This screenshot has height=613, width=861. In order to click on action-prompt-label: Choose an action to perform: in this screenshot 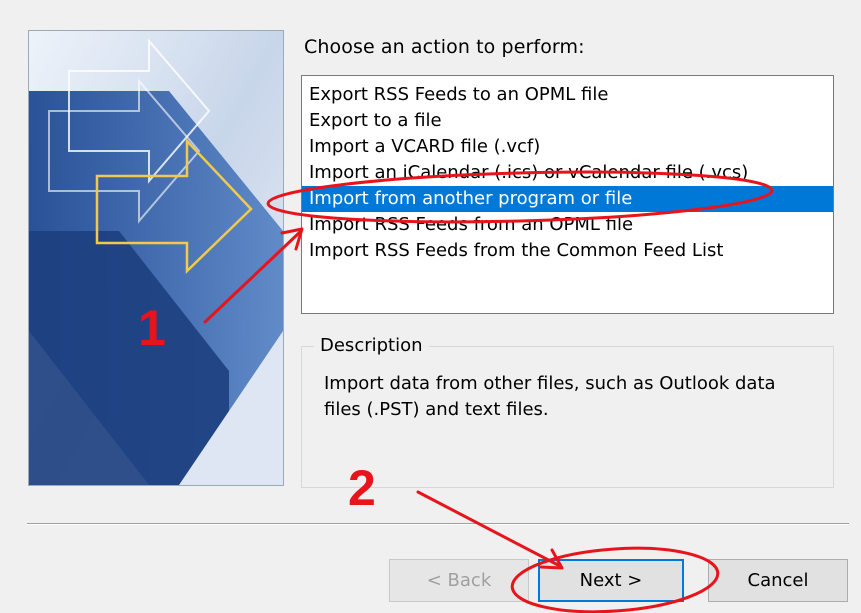, I will do `click(444, 47)`.